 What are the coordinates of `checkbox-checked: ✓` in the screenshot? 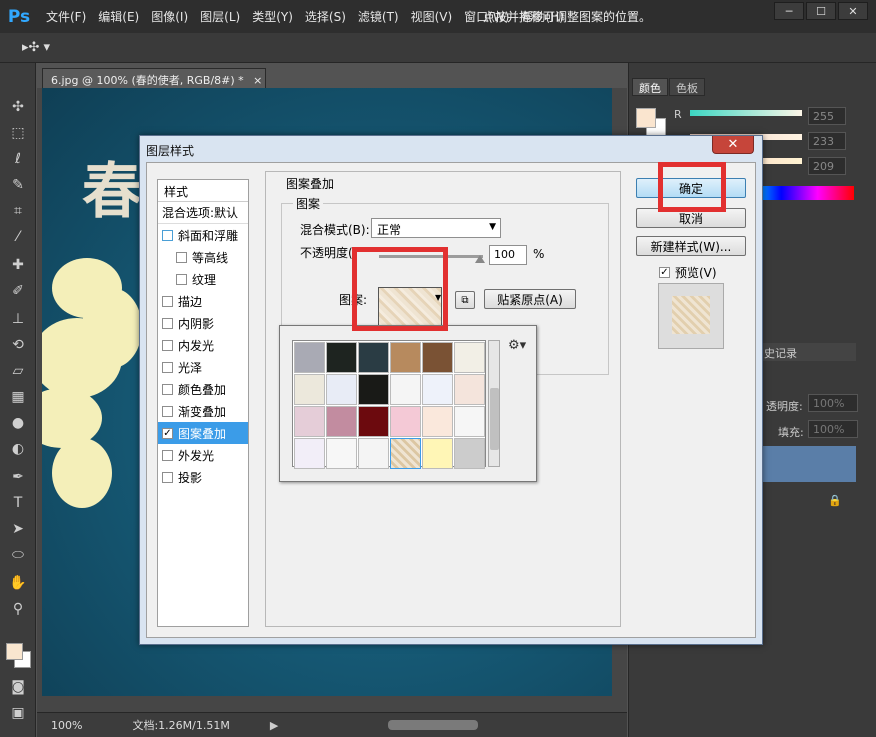 It's located at (167, 433).